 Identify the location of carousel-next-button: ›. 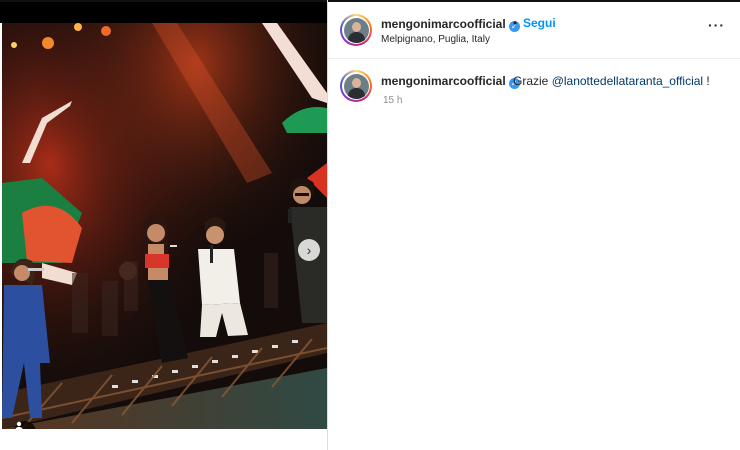
(309, 250).